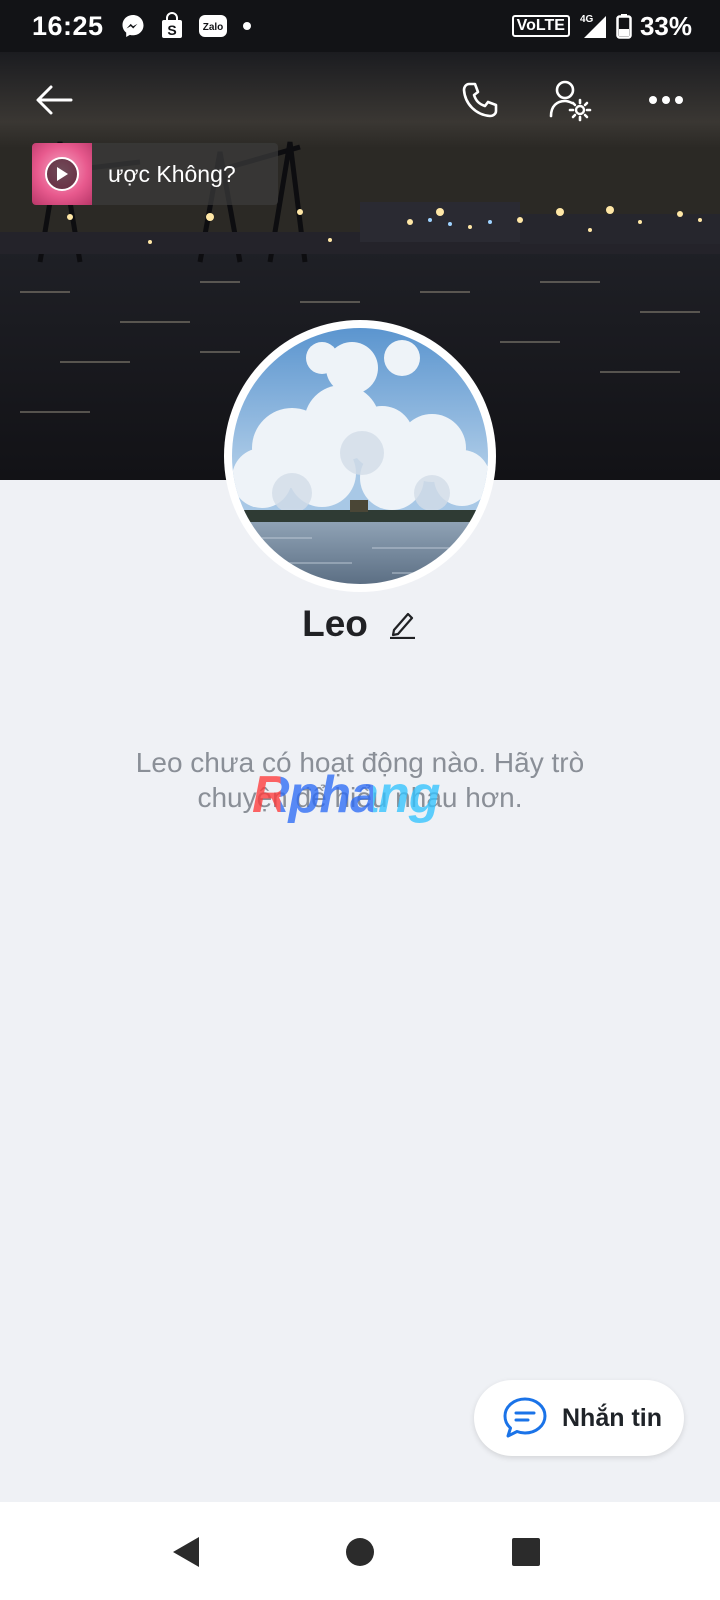 The image size is (720, 1600). Describe the element at coordinates (665, 25) in the screenshot. I see `battery-percent: 33%` at that location.